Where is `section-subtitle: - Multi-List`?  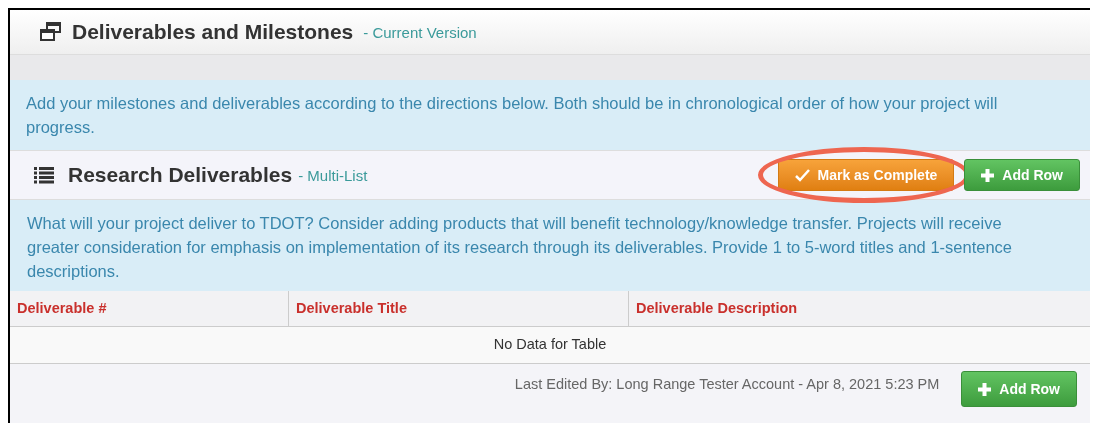 section-subtitle: - Multi-List is located at coordinates (333, 176).